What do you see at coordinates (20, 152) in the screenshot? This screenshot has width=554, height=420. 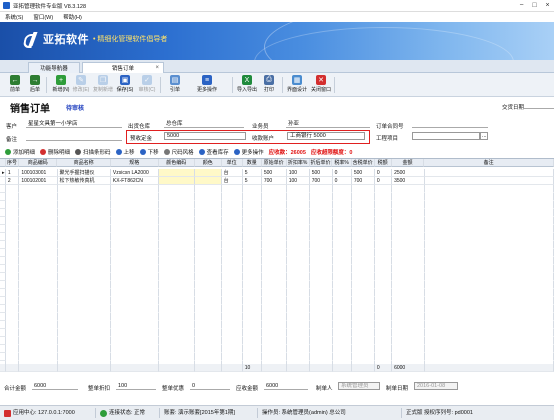 I see `grid-tool-0: 添加明细` at bounding box center [20, 152].